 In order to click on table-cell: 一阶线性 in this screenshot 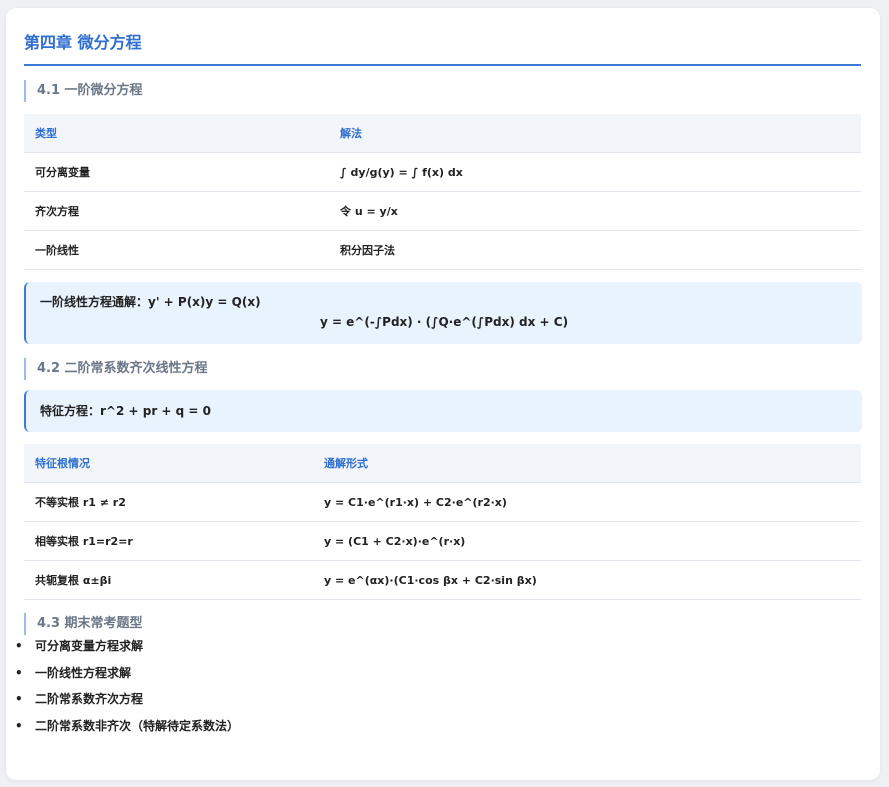, I will do `click(176, 250)`.